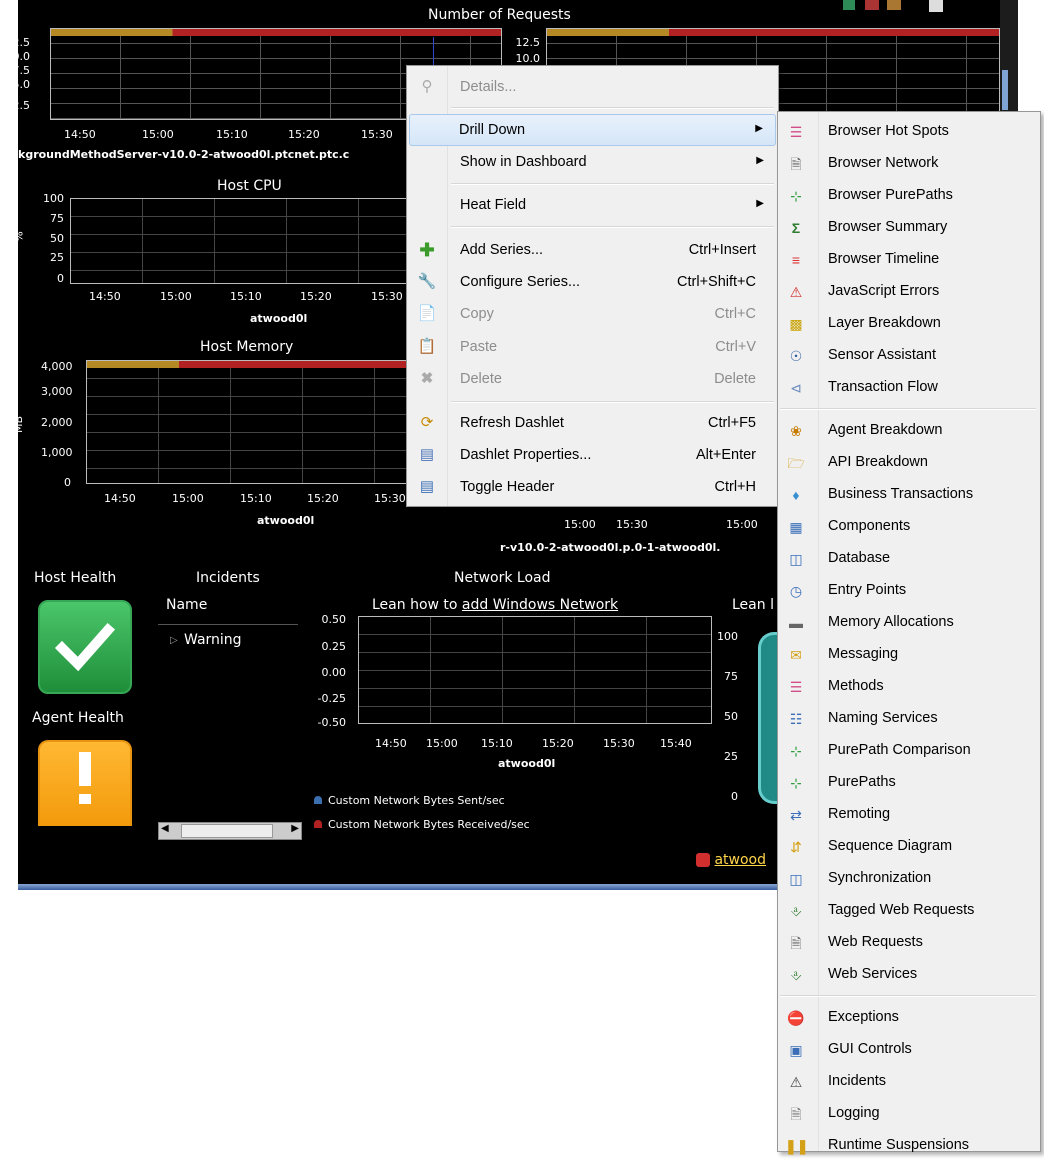 The image size is (1044, 1161). Describe the element at coordinates (909, 291) in the screenshot. I see `submenu-item-javascript-errors: ⚠ JavaScript Errors` at that location.